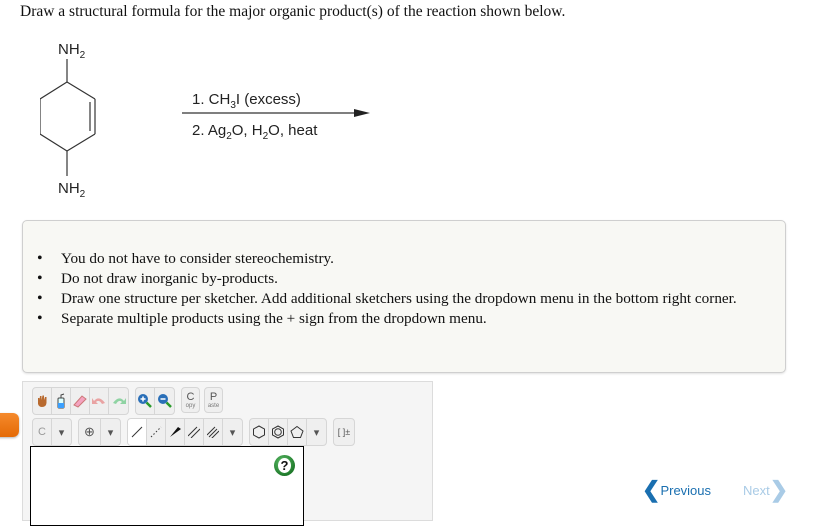 This screenshot has height=526, width=815. What do you see at coordinates (213, 406) in the screenshot?
I see `paste-label: aste` at bounding box center [213, 406].